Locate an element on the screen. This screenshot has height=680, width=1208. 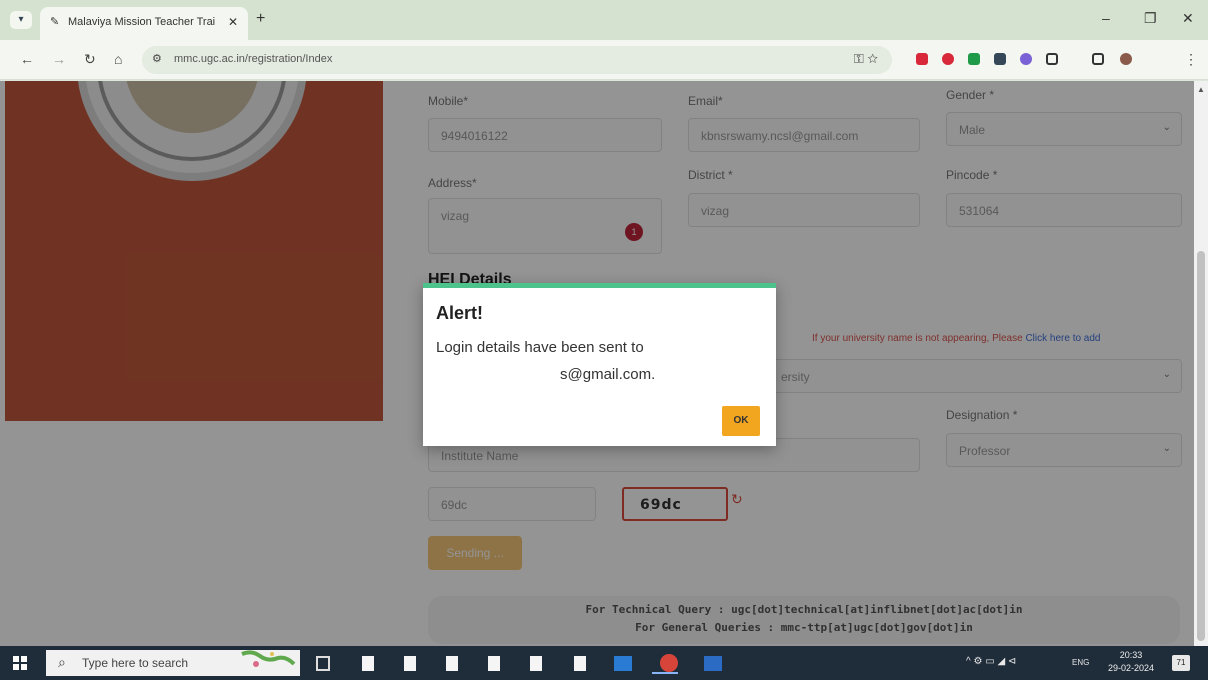
browser-tab: ✎ Malaviya Mission Teacher Trai ✕ is located at coordinates (144, 23).